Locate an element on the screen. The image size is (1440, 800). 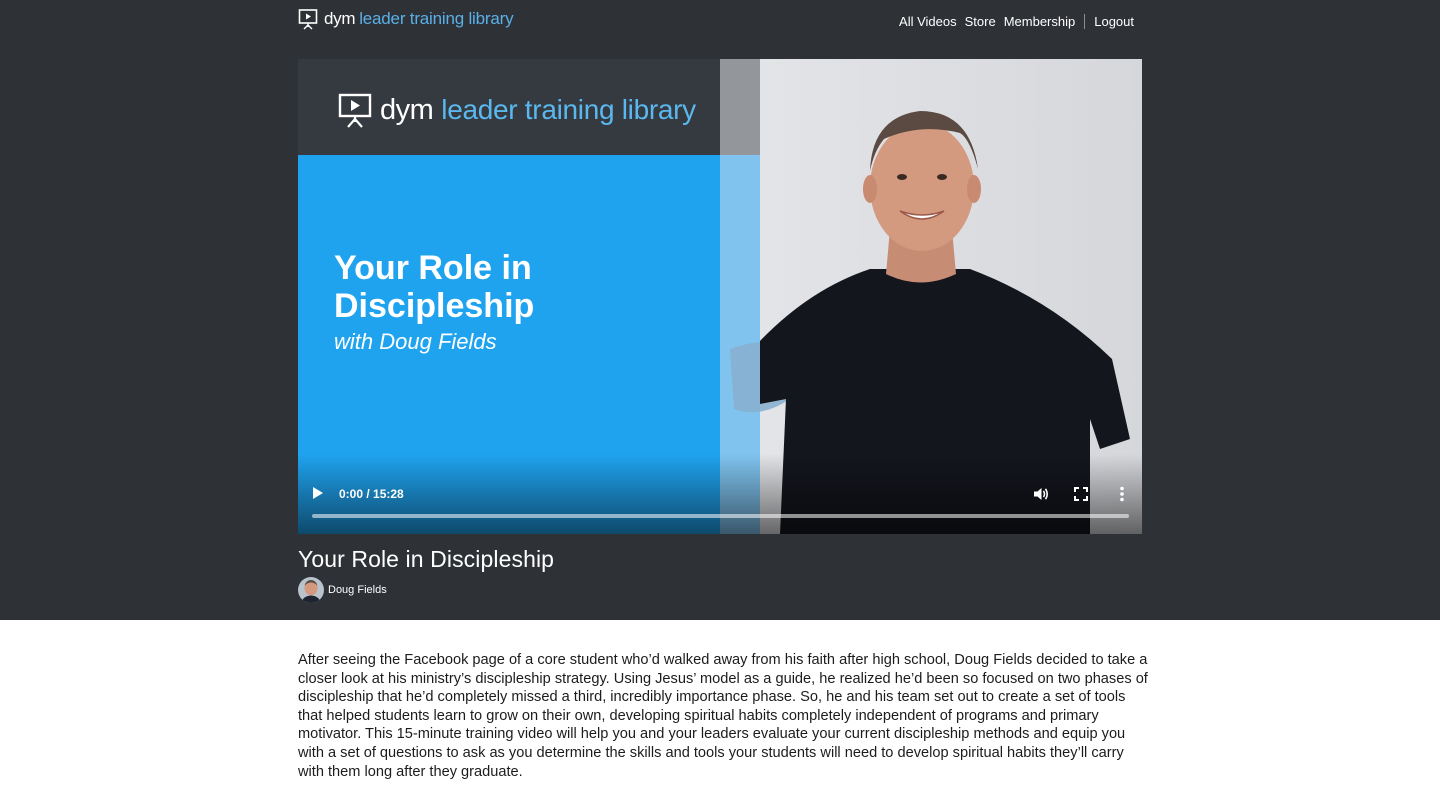
video-slide-logo: dym leader training library is located at coordinates (517, 110).